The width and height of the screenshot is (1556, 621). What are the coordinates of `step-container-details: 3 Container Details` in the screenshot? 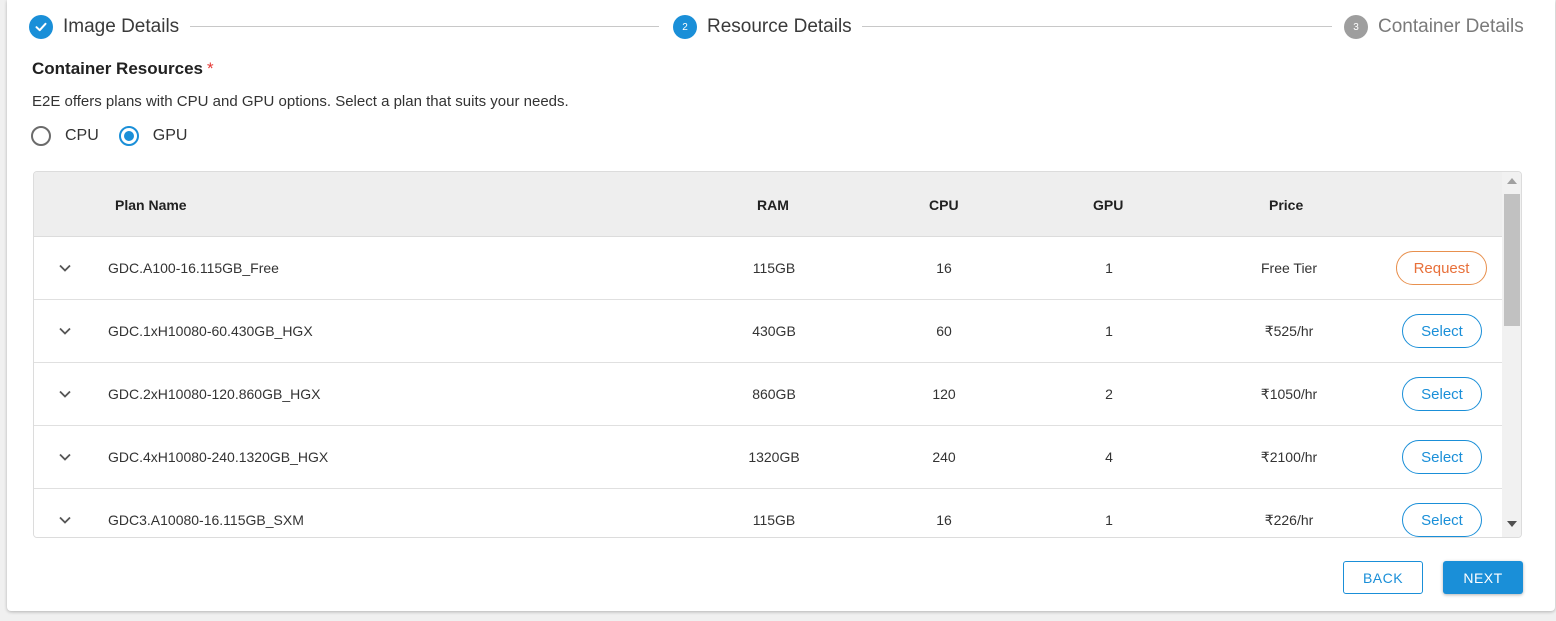 It's located at (1434, 27).